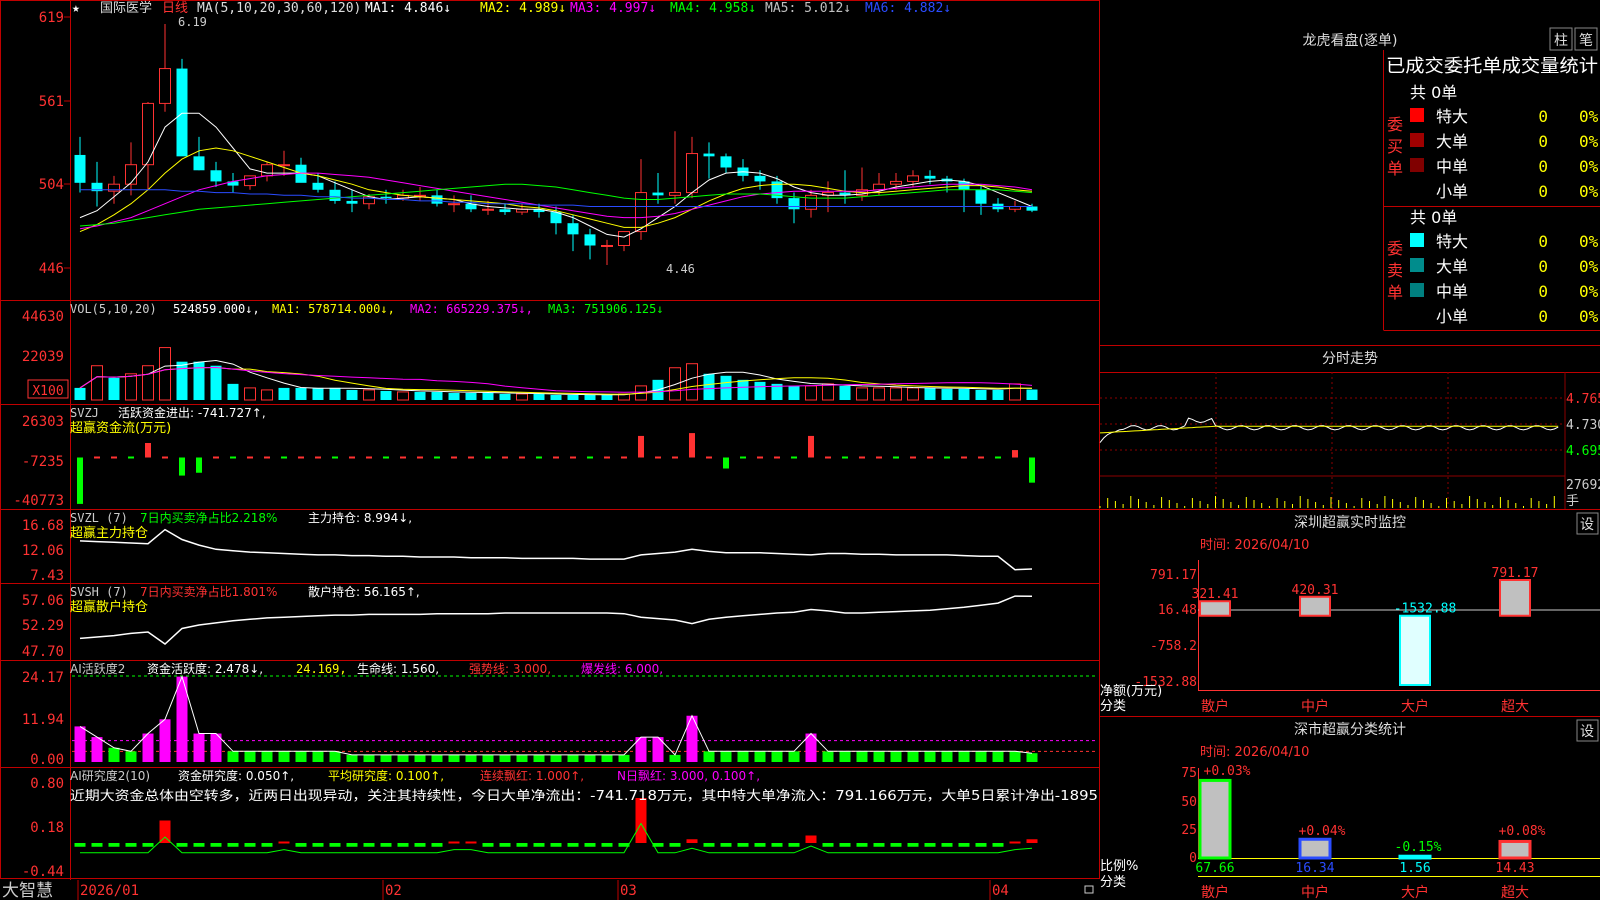 Image resolution: width=1600 pixels, height=900 pixels. What do you see at coordinates (1586, 41) in the screenshot?
I see `tab-label: 笔` at bounding box center [1586, 41].